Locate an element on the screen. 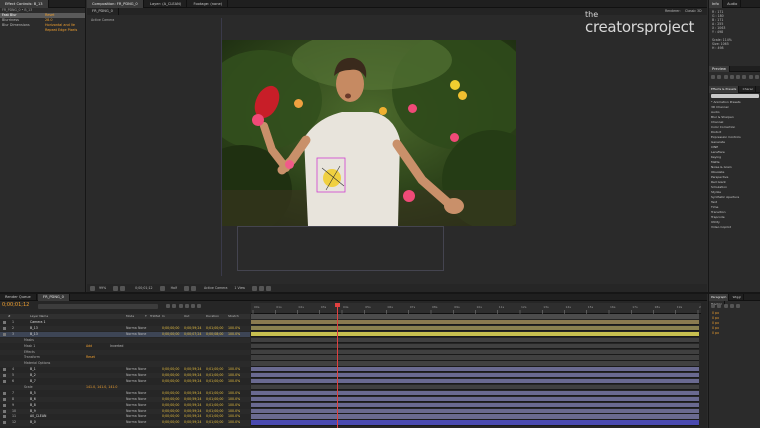 The height and width of the screenshot is (428, 760). timeline-layer-row: 1 Camera 1 is located at coordinates (125, 322).